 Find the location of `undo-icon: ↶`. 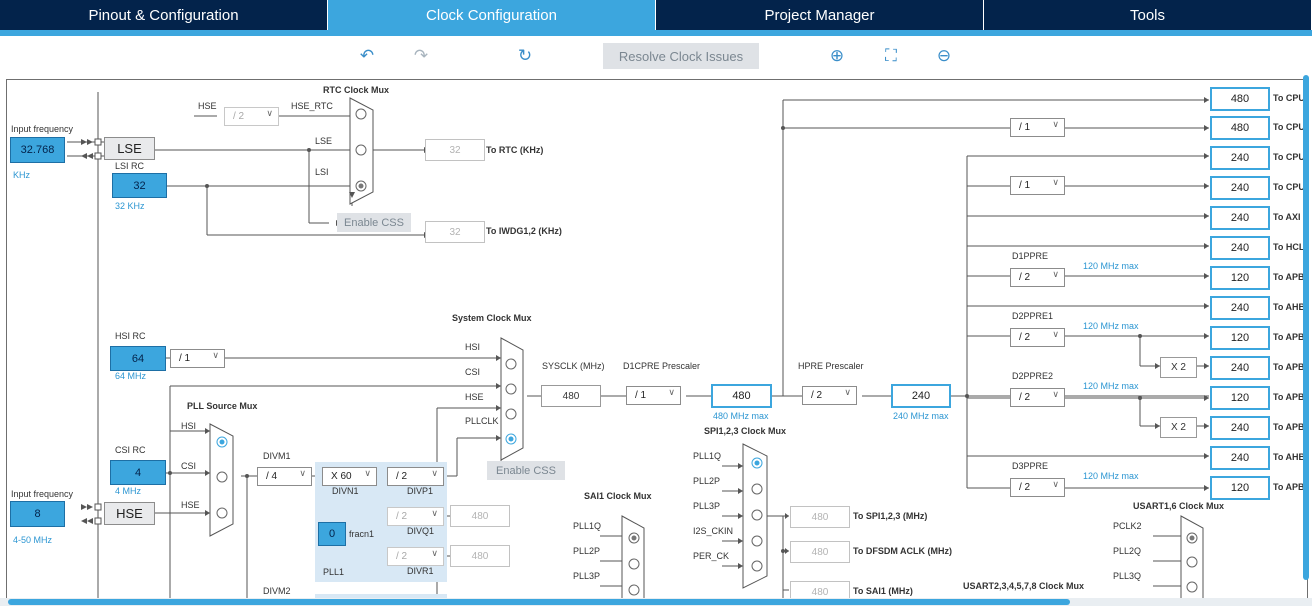

undo-icon: ↶ is located at coordinates (367, 56).